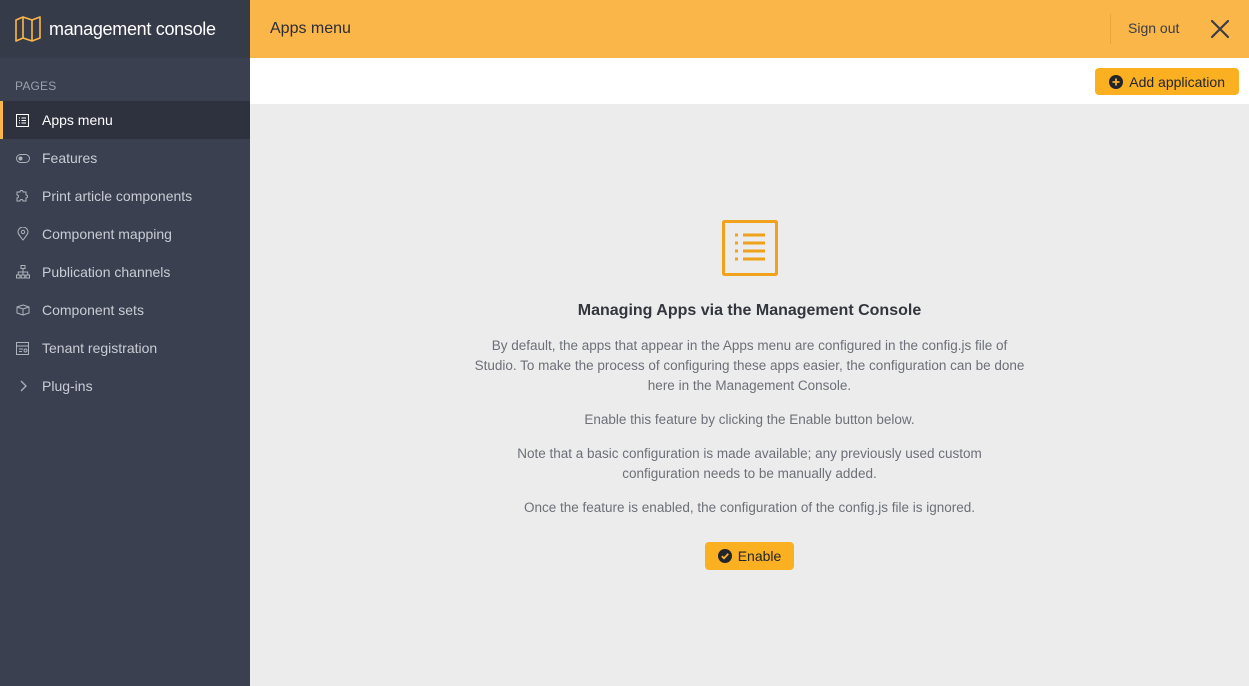 The width and height of the screenshot is (1249, 686). I want to click on sidebar-item-label: Print article components, so click(117, 196).